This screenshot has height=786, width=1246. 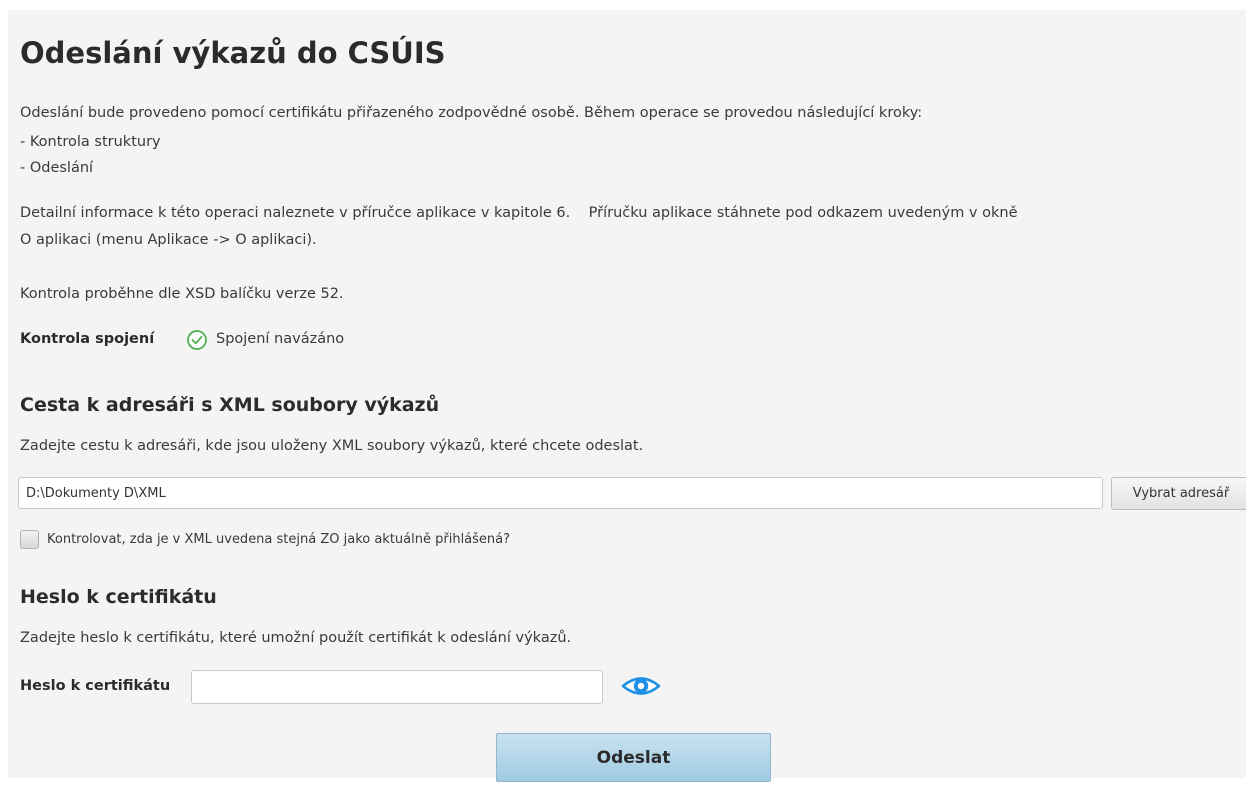 I want to click on connection-check-label: Kontrola spojení, so click(x=87, y=339).